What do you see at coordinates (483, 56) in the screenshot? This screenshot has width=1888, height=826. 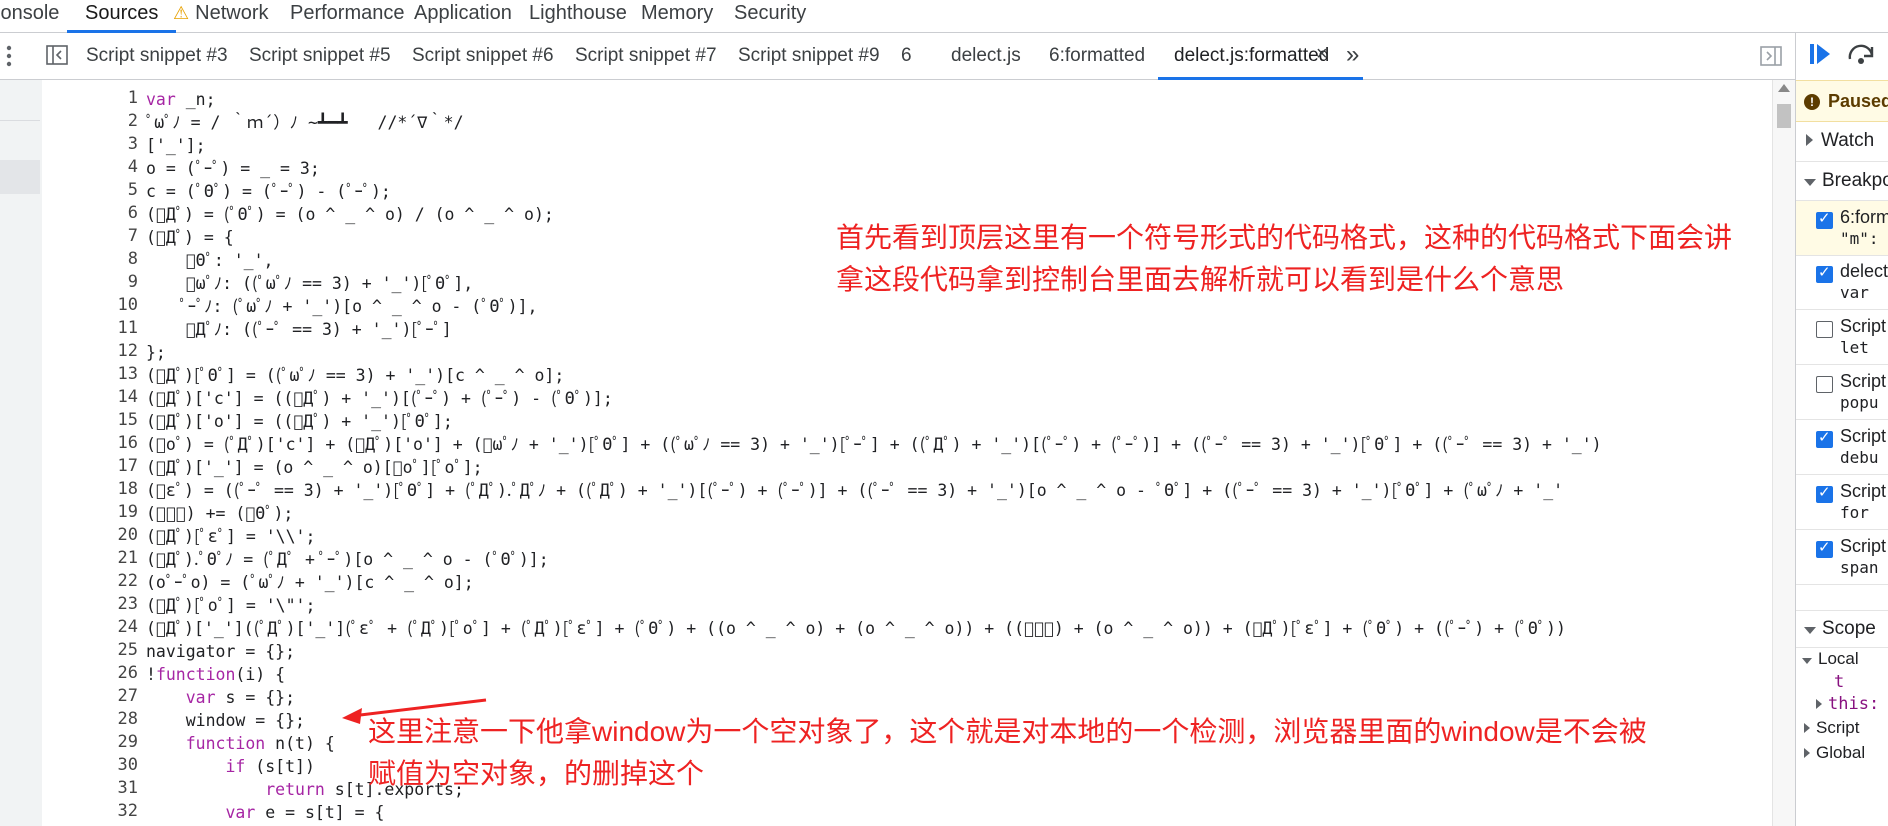 I see `file-tab-snippet-6: Script snippet #6` at bounding box center [483, 56].